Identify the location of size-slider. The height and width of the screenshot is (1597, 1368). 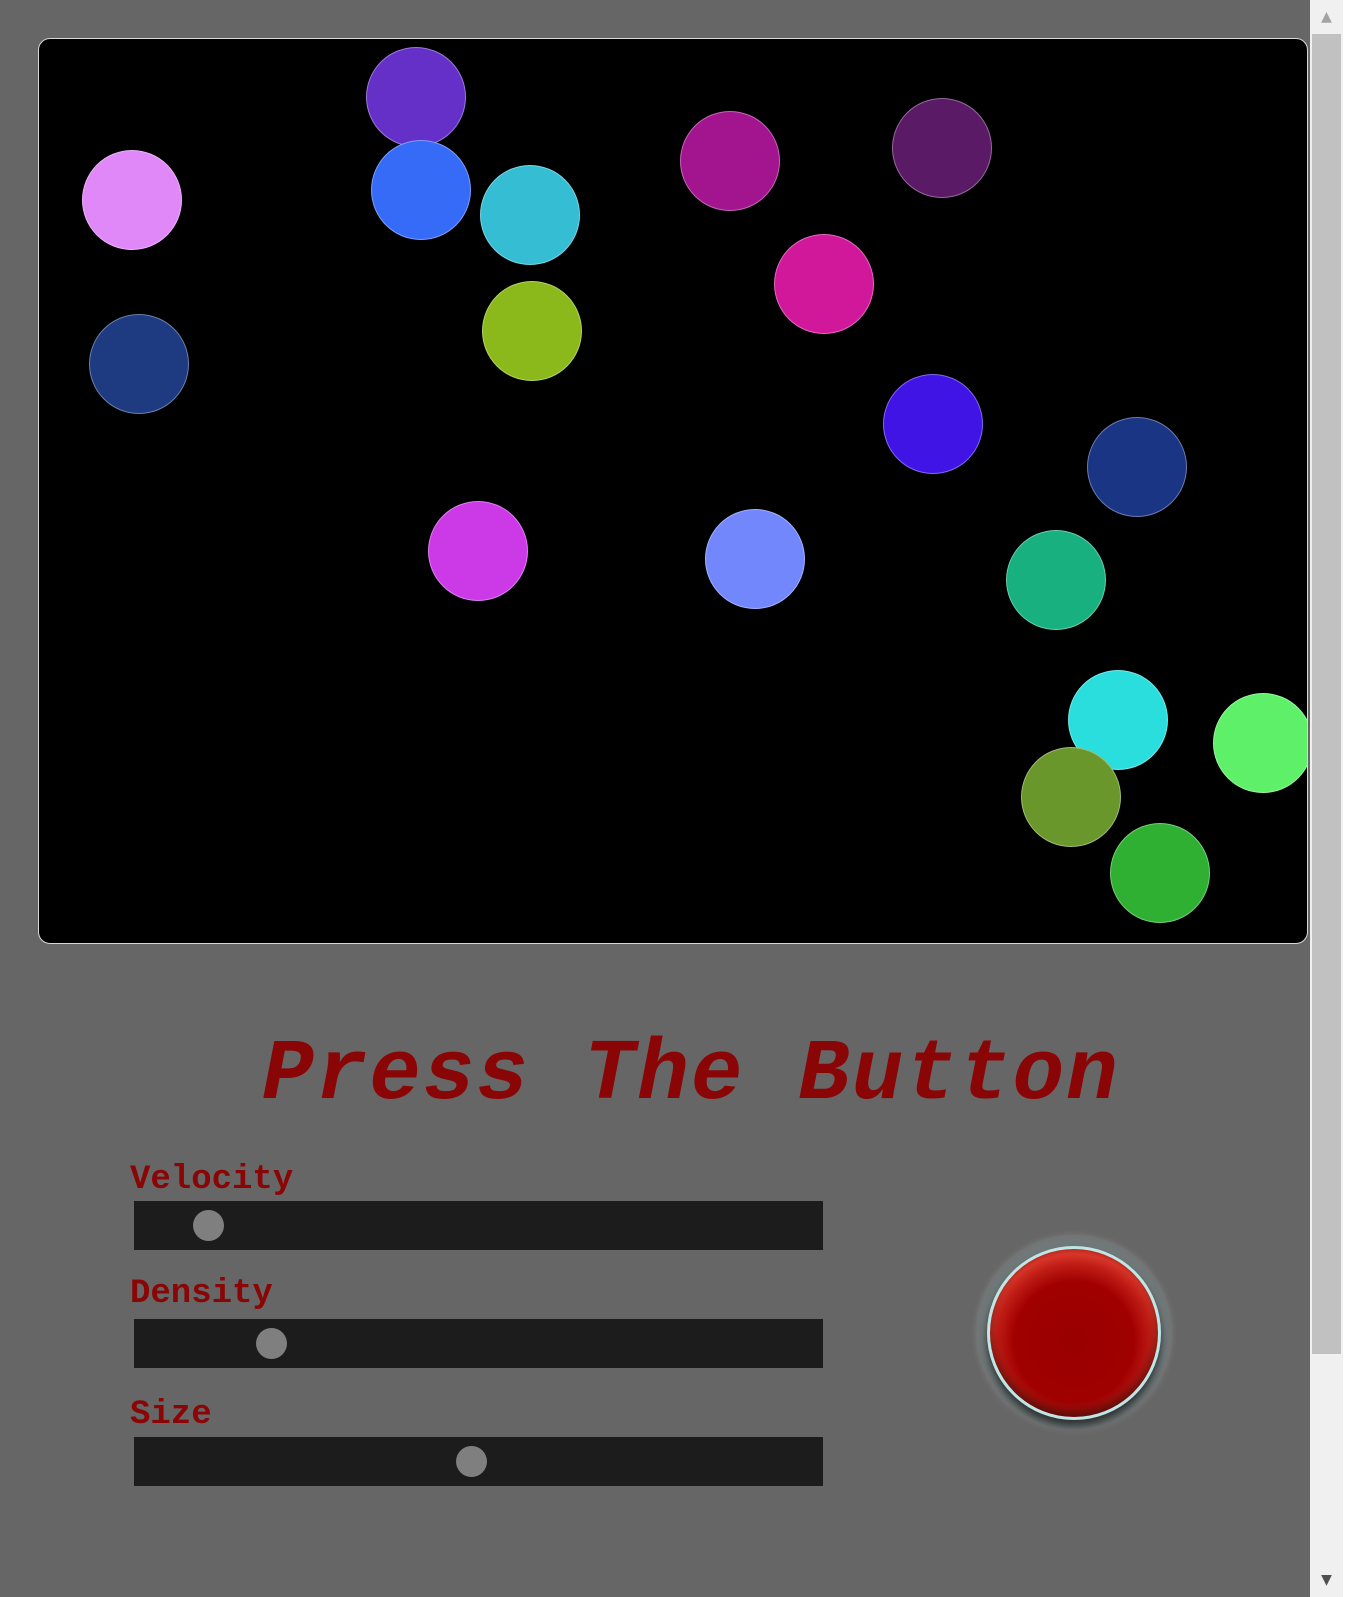
(478, 1461).